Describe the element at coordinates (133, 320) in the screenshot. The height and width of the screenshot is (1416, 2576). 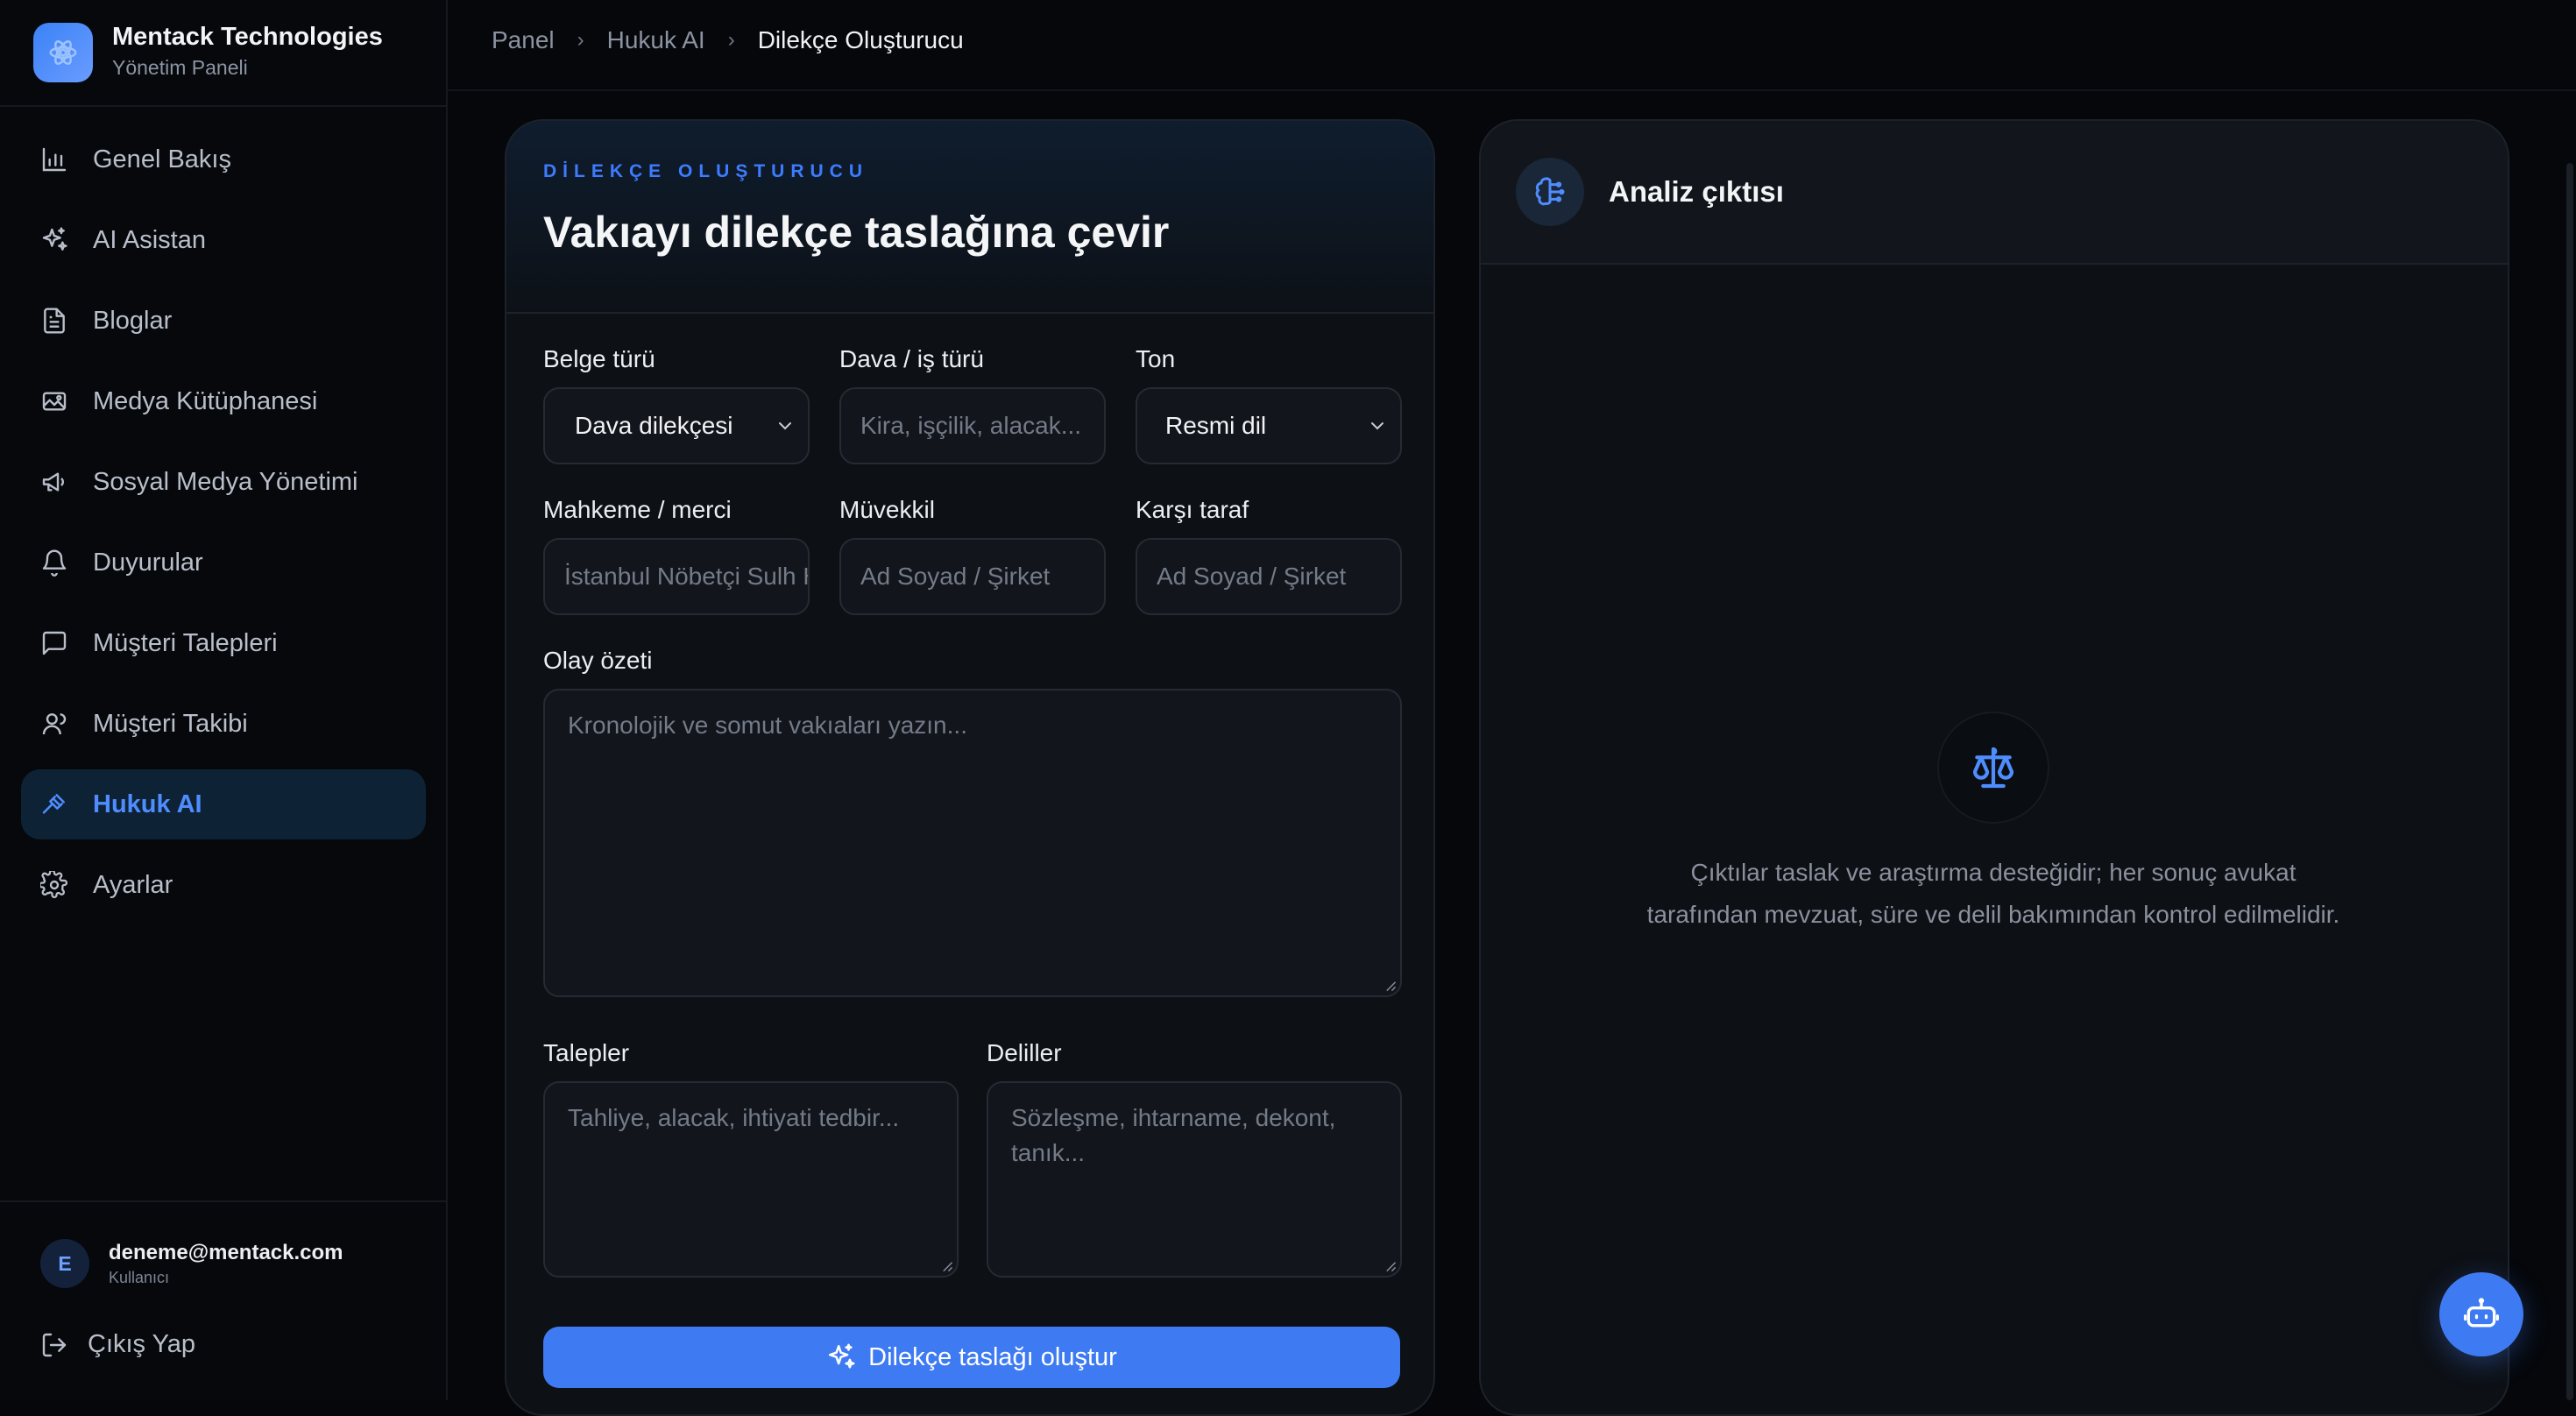
I see `sidebar-item-label: Bloglar` at that location.